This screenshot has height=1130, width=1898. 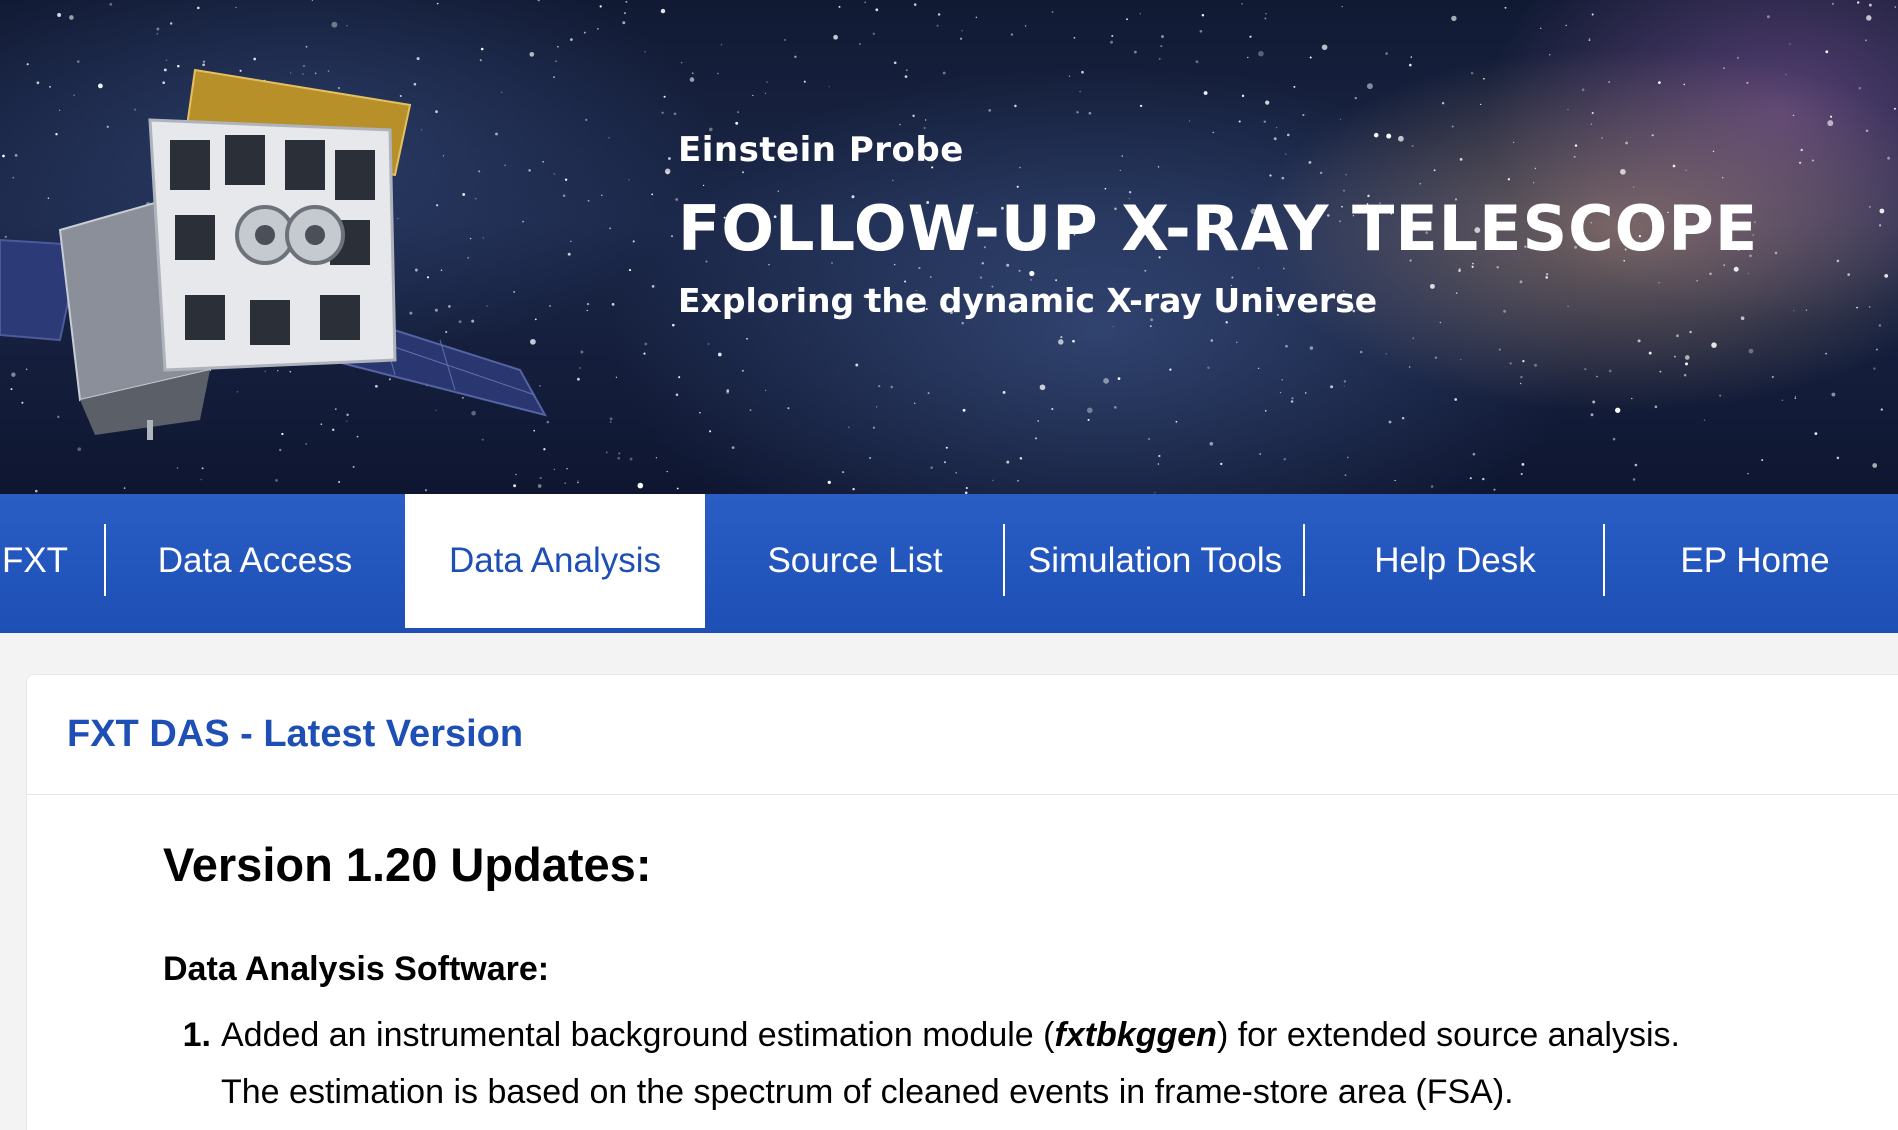 What do you see at coordinates (1751, 560) in the screenshot?
I see `nav-item-ep-home: EP Home` at bounding box center [1751, 560].